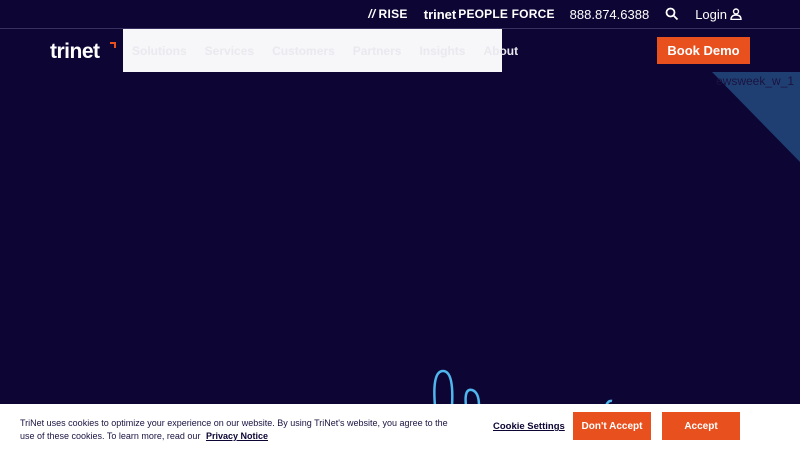 This screenshot has height=450, width=800. What do you see at coordinates (229, 51) in the screenshot?
I see `nav-services: Services` at bounding box center [229, 51].